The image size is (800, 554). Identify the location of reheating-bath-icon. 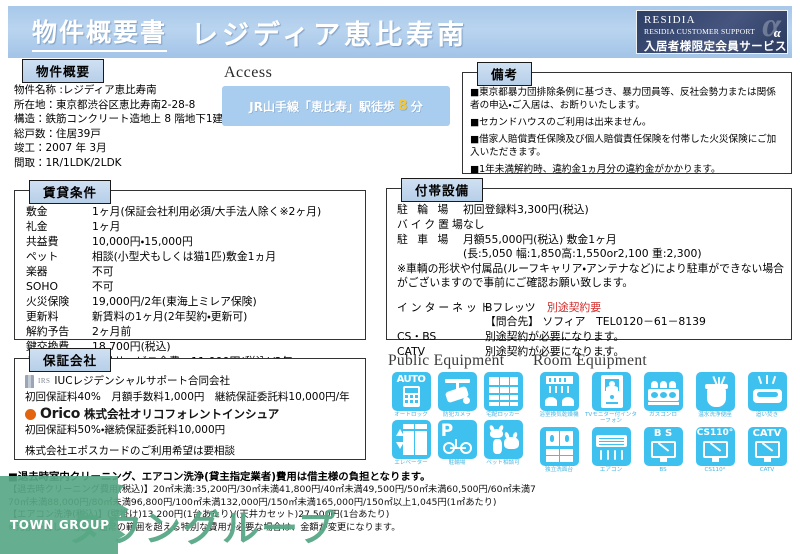
(767, 391).